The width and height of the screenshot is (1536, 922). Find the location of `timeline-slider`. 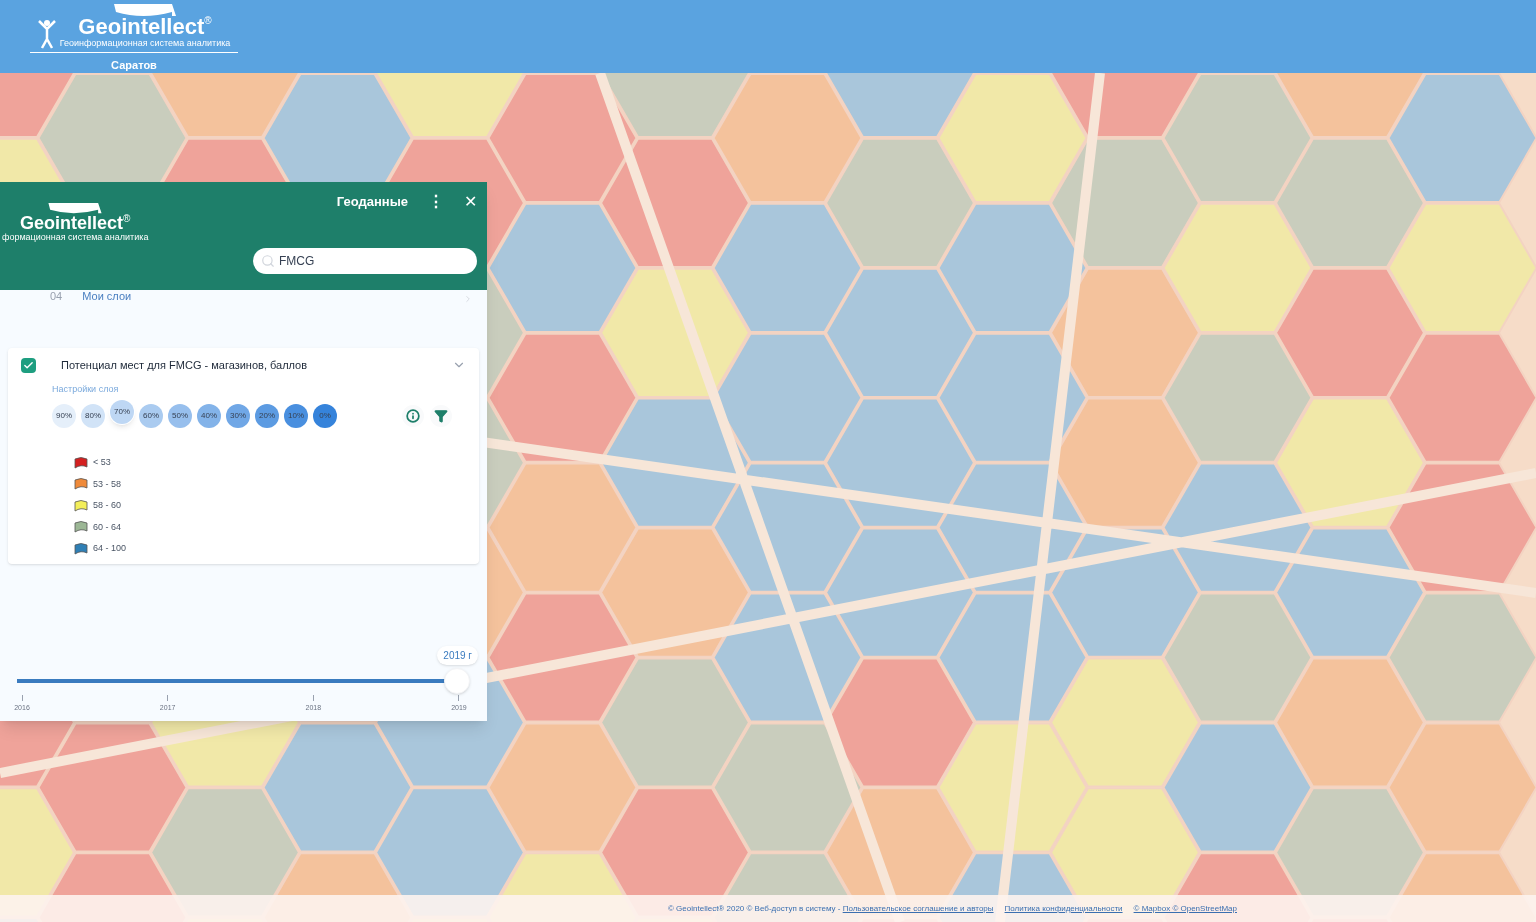

timeline-slider is located at coordinates (243, 680).